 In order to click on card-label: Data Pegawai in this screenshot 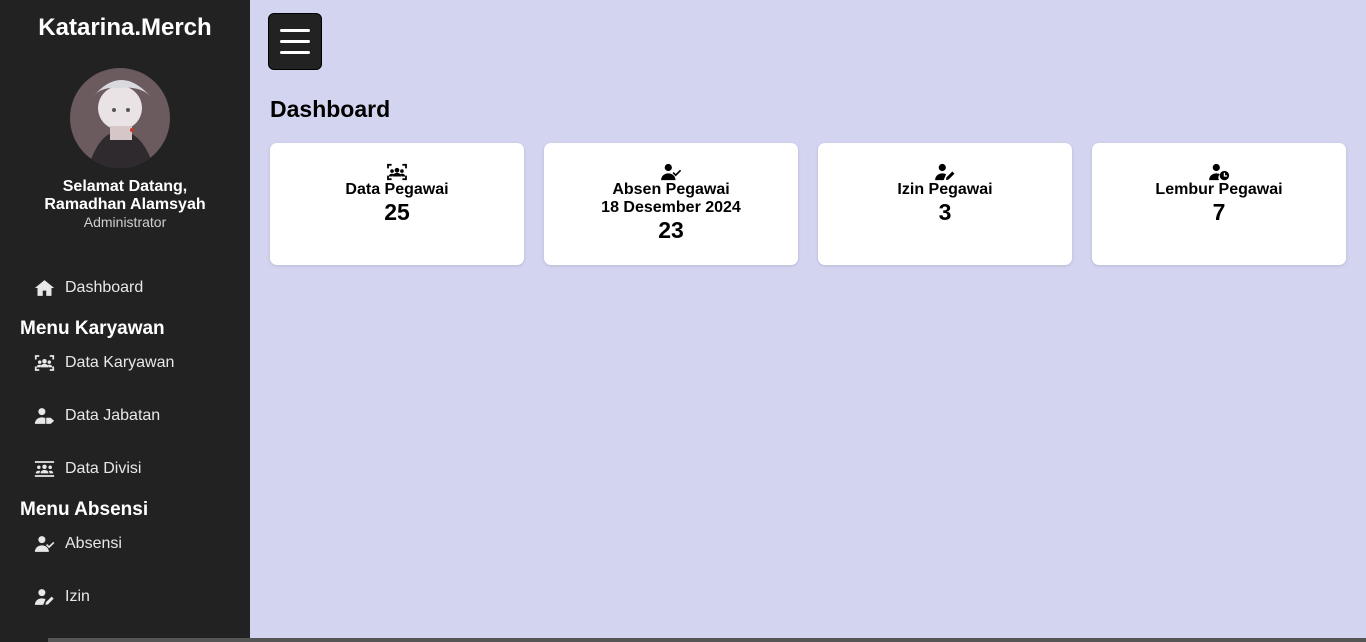, I will do `click(397, 189)`.